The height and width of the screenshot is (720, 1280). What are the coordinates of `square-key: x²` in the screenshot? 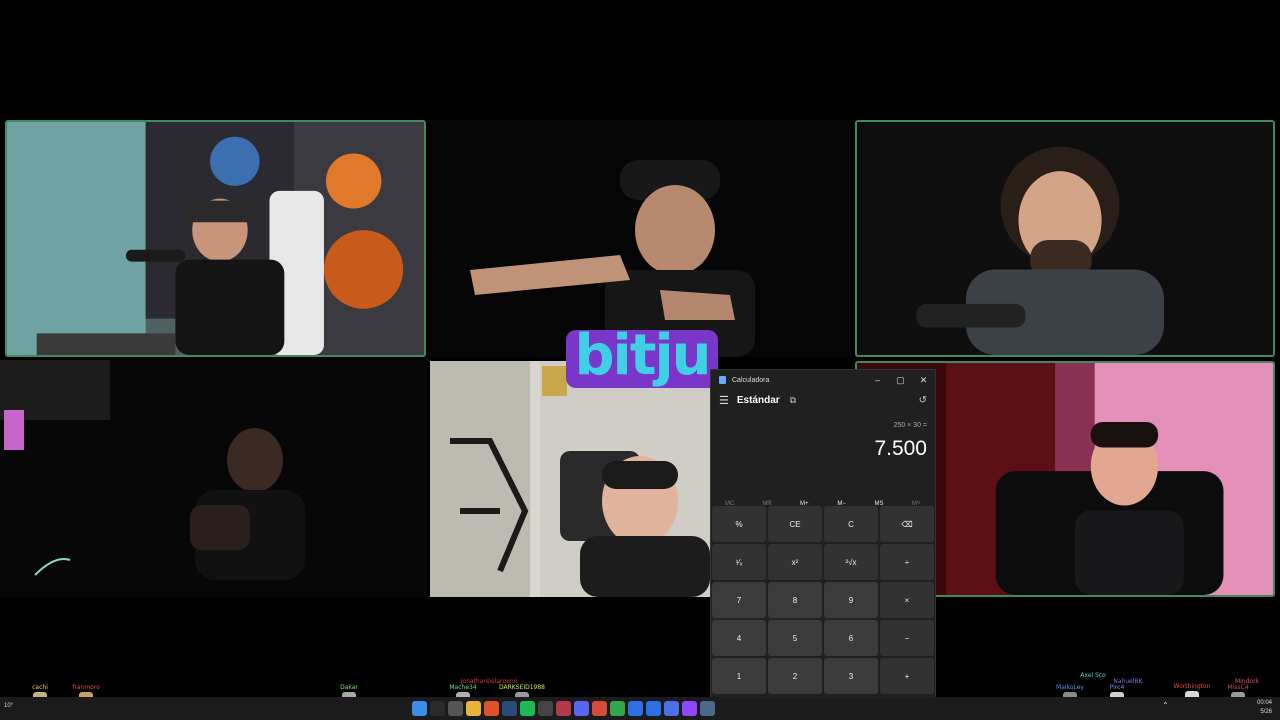 It's located at (795, 562).